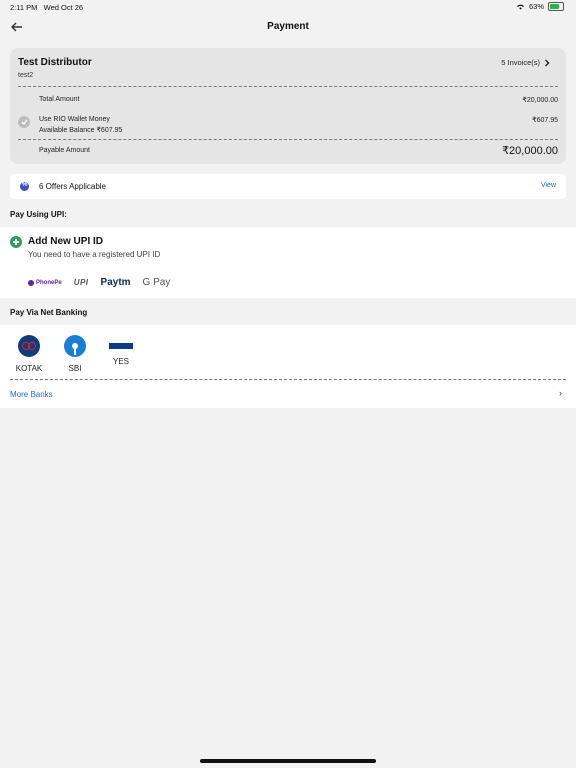 The image size is (576, 768). What do you see at coordinates (547, 62) in the screenshot?
I see `chevron-right-icon` at bounding box center [547, 62].